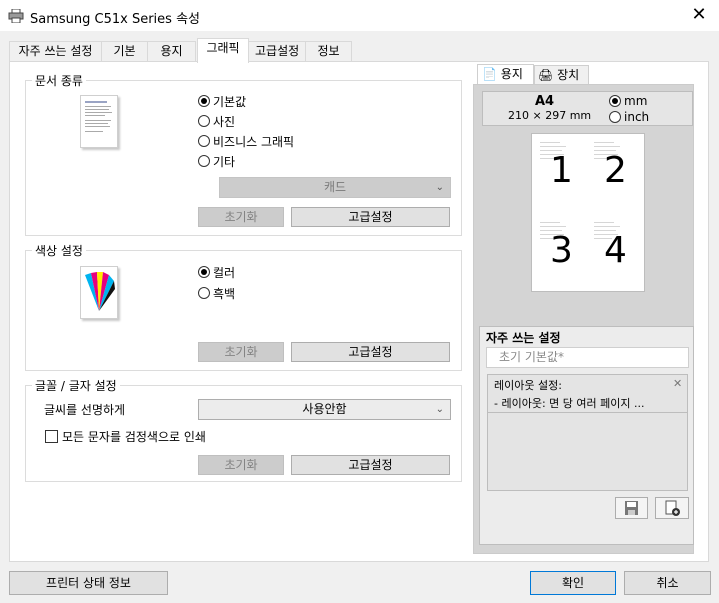 The image size is (719, 603). I want to click on font-advanced-button: 고급설정, so click(370, 465).